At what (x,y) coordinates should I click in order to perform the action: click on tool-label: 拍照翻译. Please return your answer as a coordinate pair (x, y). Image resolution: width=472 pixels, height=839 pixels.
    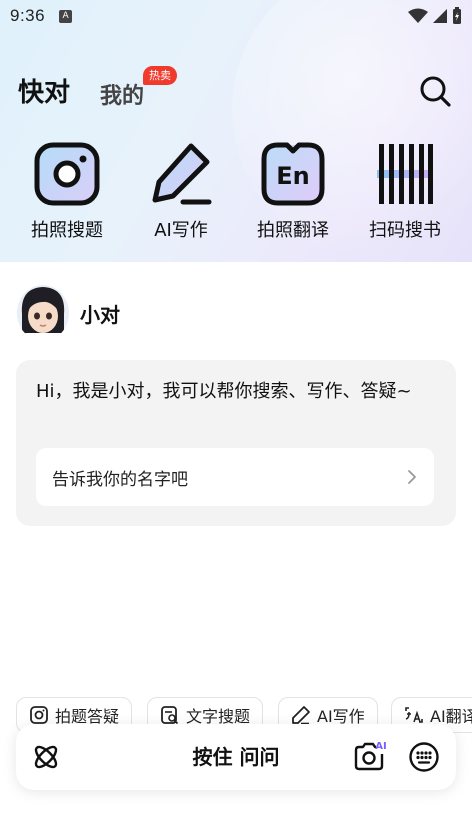
    Looking at the image, I should click on (293, 230).